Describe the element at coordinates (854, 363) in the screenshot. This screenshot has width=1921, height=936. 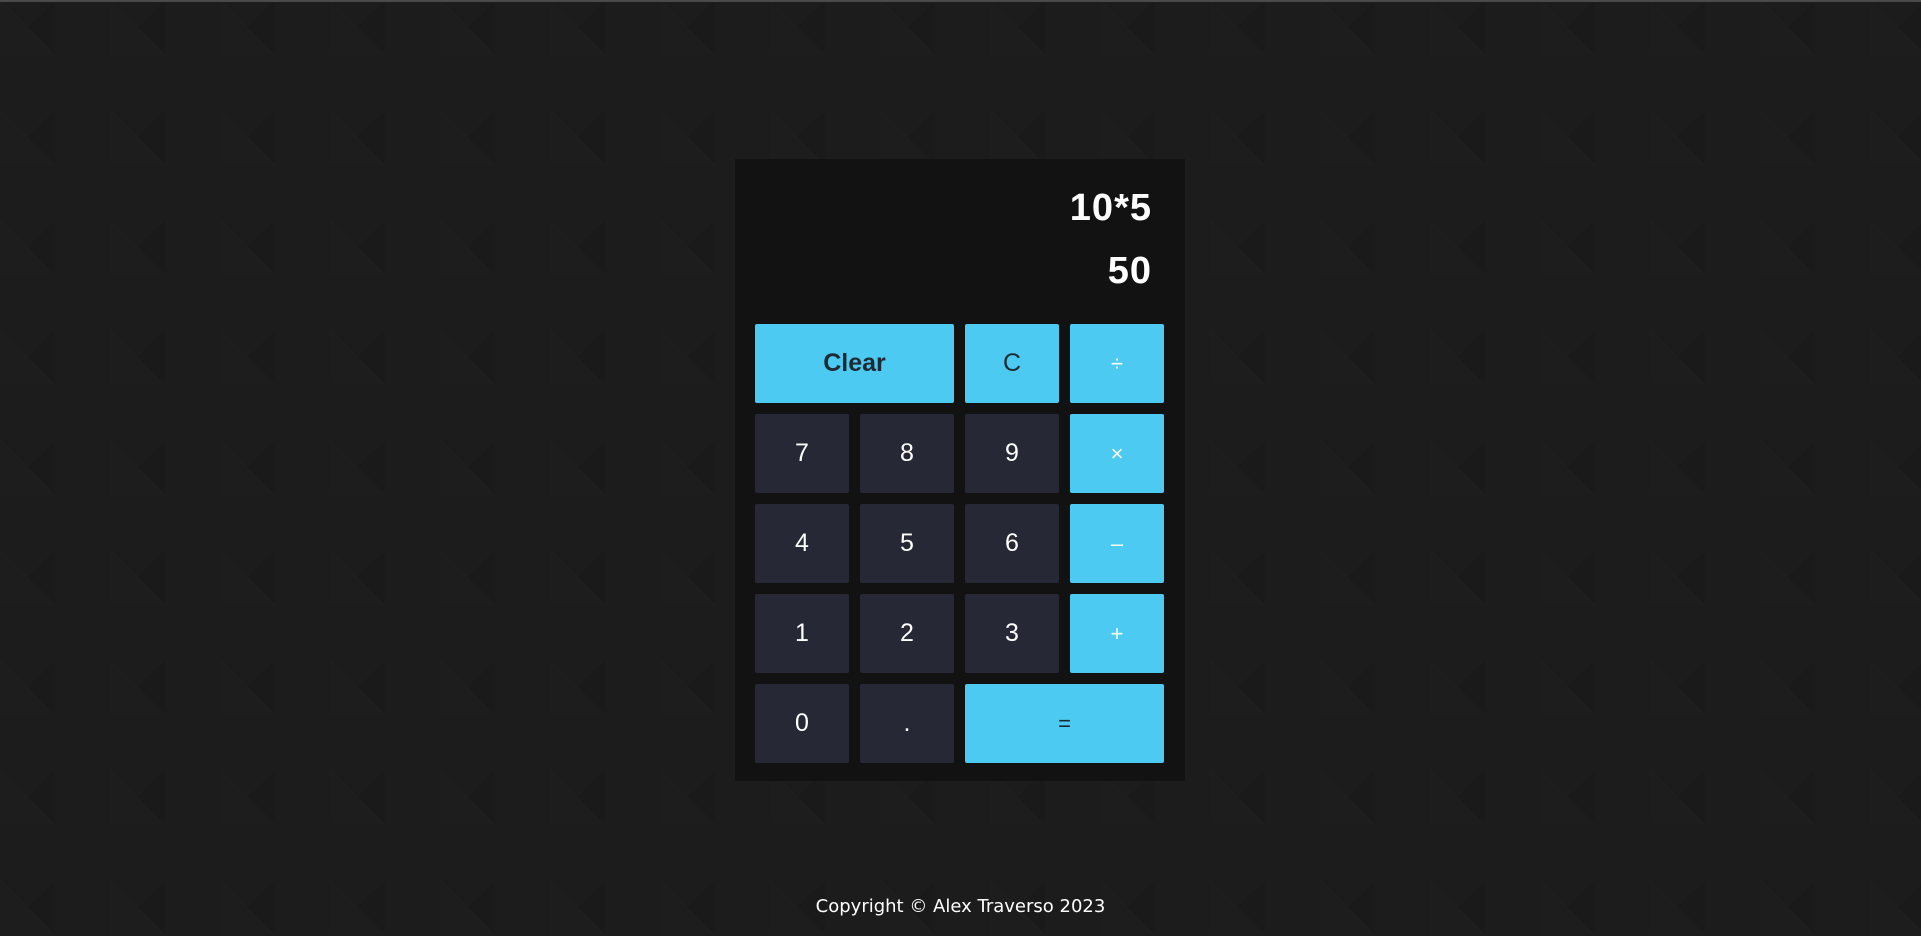
I see `clear-button: Clear` at that location.